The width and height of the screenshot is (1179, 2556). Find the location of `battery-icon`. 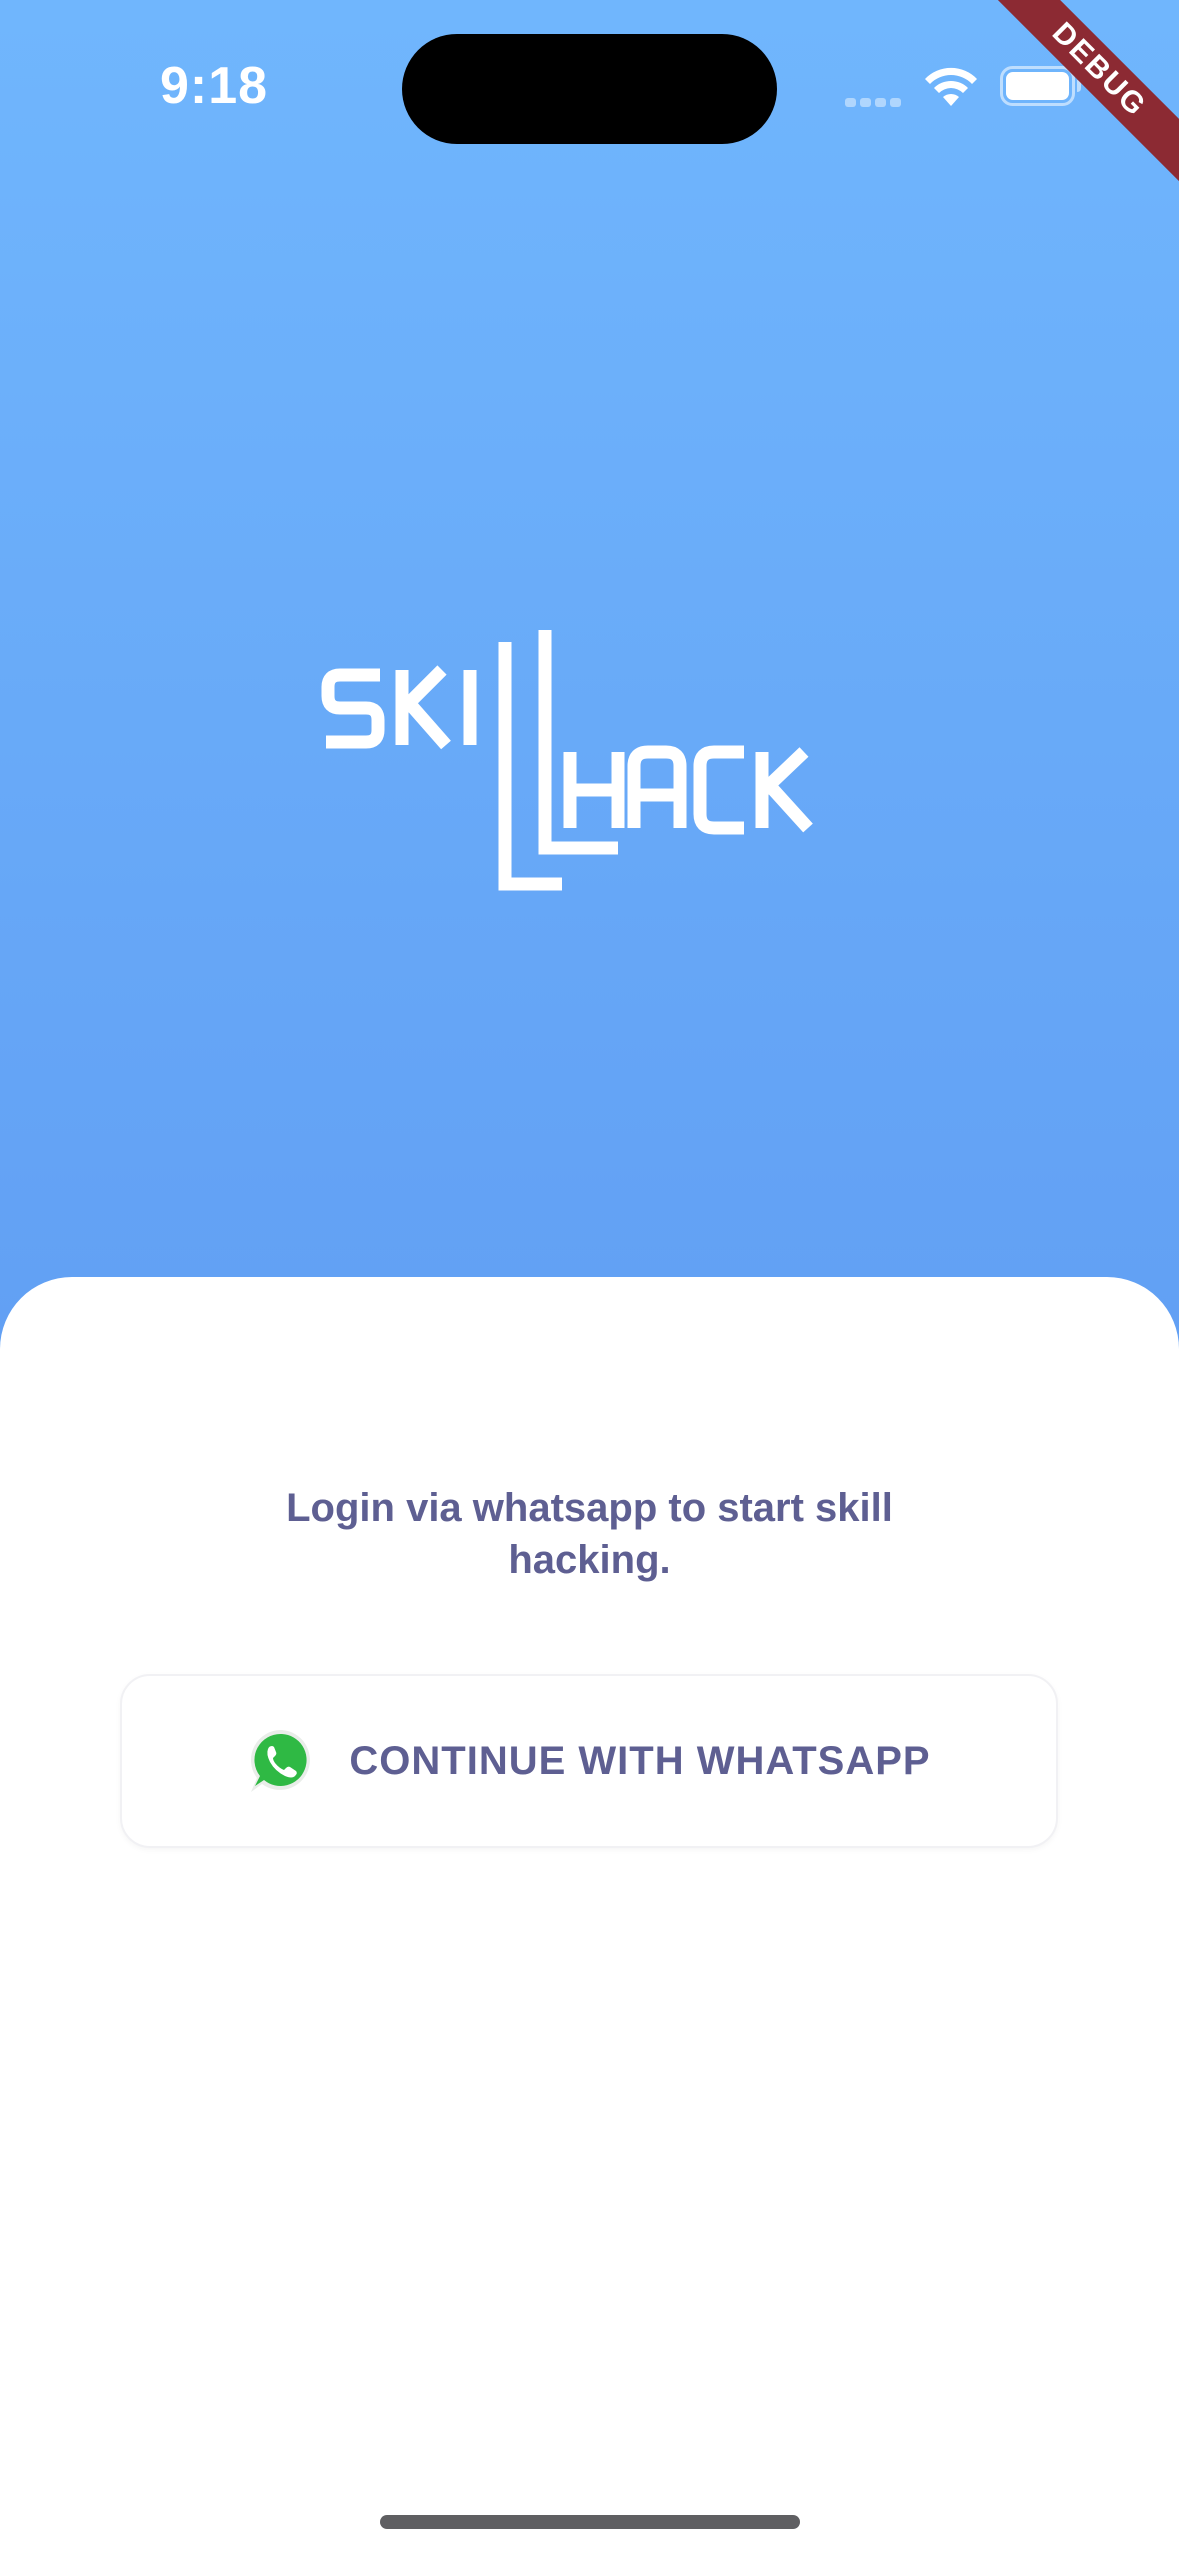

battery-icon is located at coordinates (1040, 86).